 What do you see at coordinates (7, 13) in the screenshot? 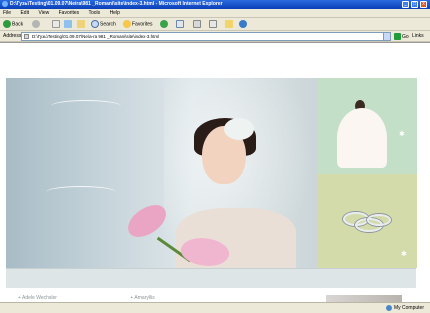
I see `menu-file: File` at bounding box center [7, 13].